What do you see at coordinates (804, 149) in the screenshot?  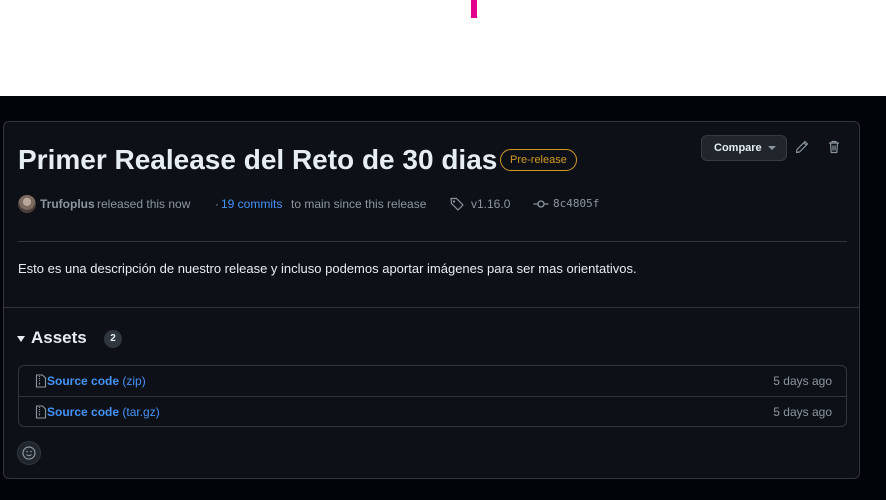 I see `pencil-icon` at bounding box center [804, 149].